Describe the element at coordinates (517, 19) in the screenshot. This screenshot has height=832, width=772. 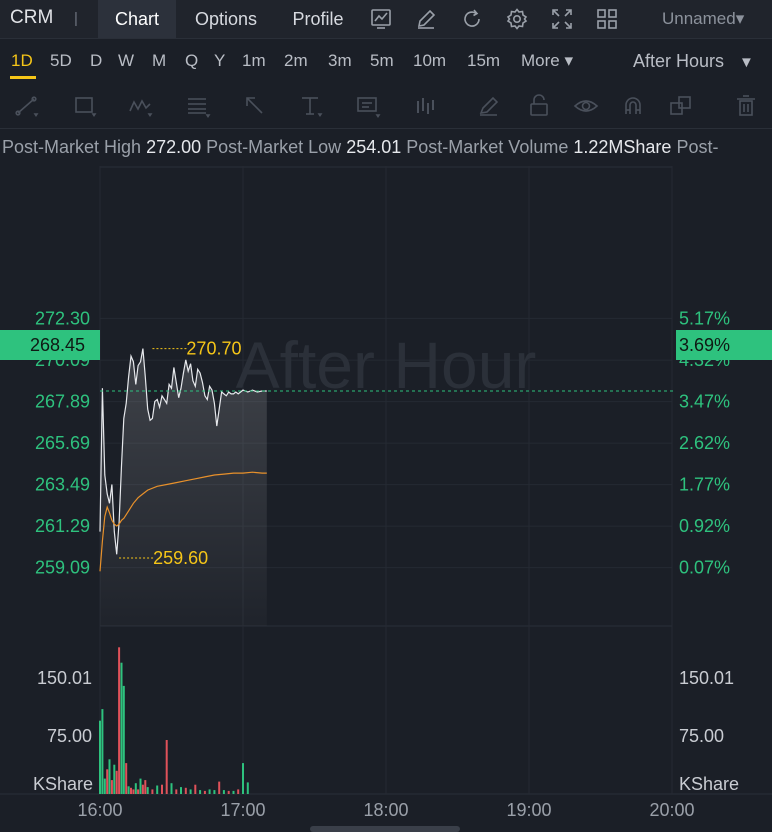
I see `settings-gear-icon` at that location.